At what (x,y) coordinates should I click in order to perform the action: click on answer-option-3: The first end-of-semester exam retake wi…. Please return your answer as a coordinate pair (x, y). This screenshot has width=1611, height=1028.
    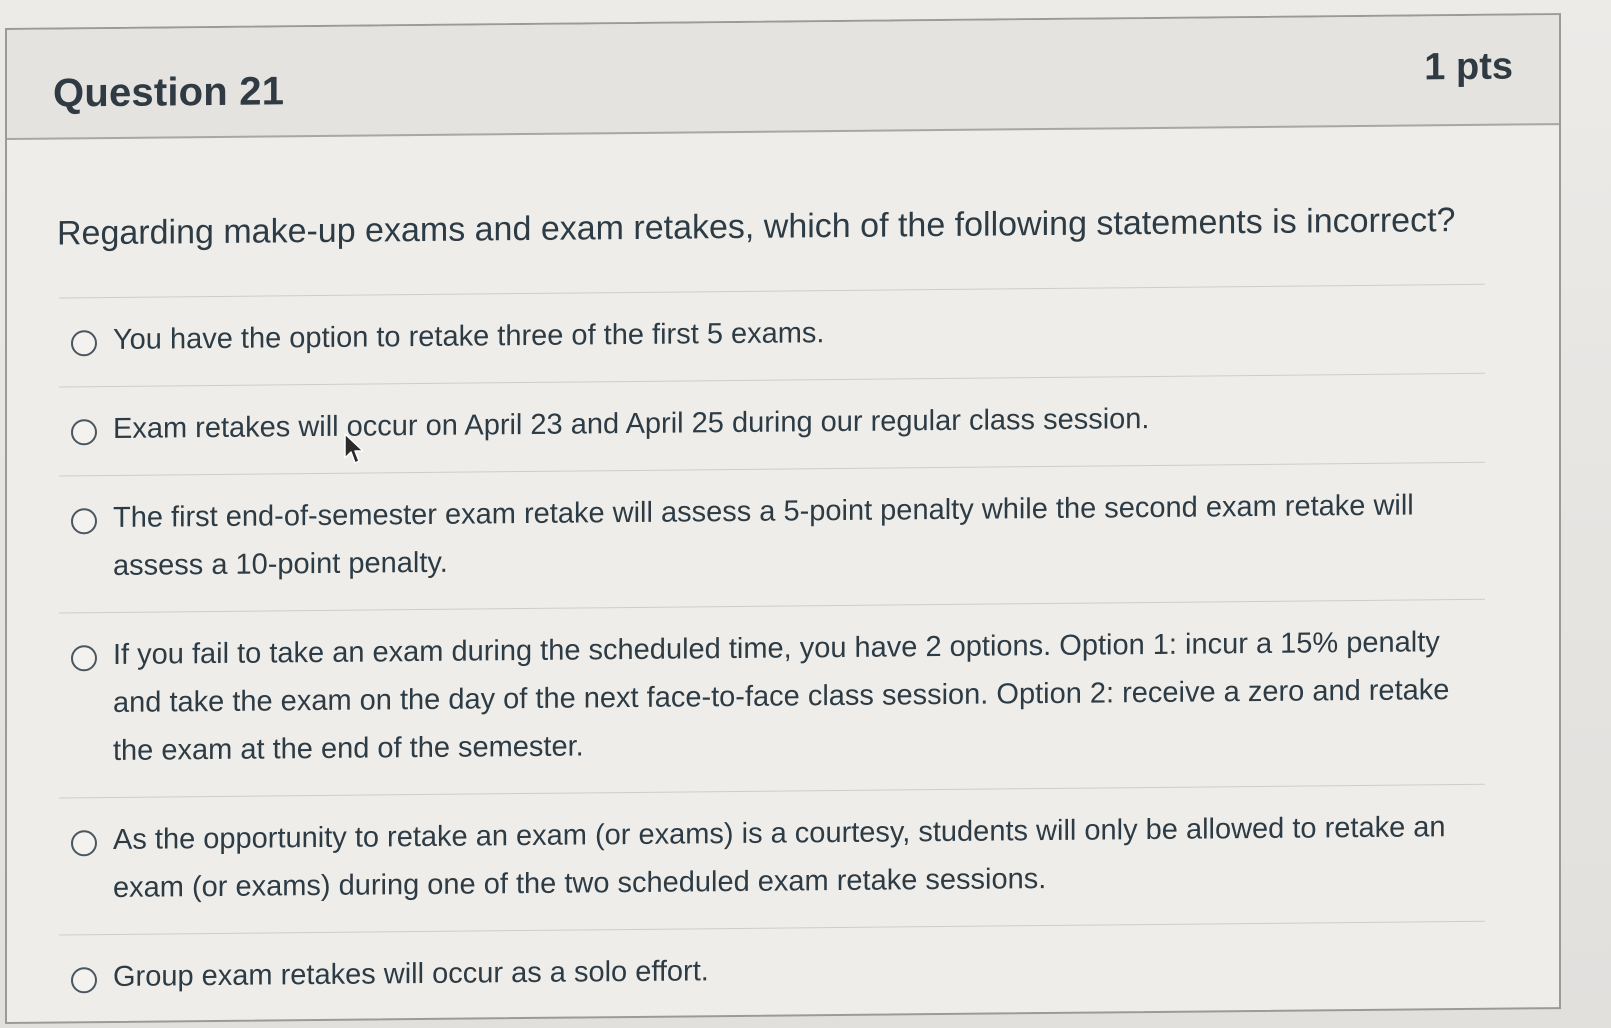
    Looking at the image, I should click on (772, 538).